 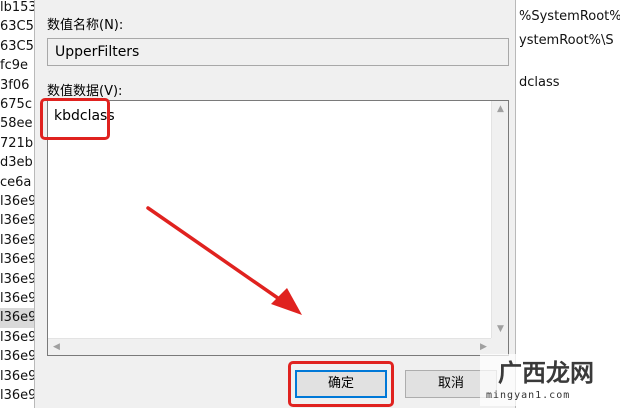 What do you see at coordinates (341, 384) in the screenshot?
I see `highlight-ok-button` at bounding box center [341, 384].